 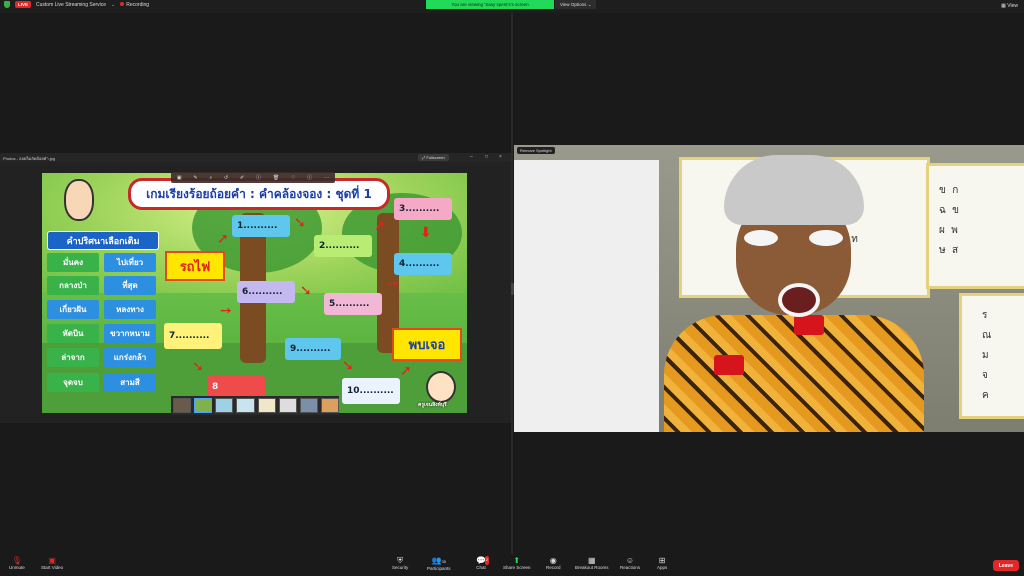 I want to click on author-credit: ครูเจนสิงห์บุรี, so click(x=432, y=405).